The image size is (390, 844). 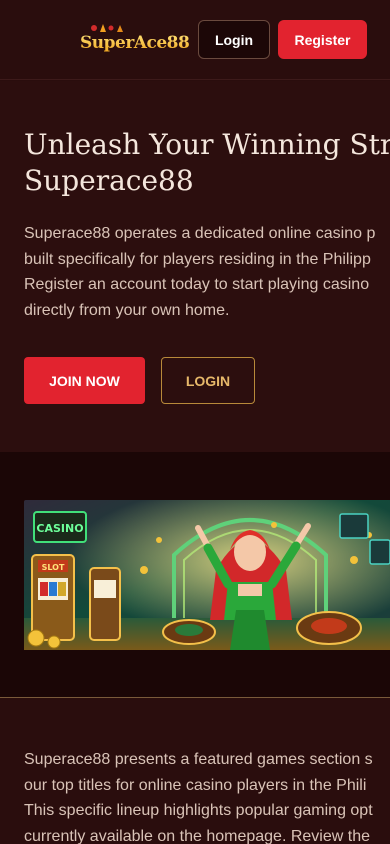 What do you see at coordinates (322, 39) in the screenshot?
I see `header-register-button: Register` at bounding box center [322, 39].